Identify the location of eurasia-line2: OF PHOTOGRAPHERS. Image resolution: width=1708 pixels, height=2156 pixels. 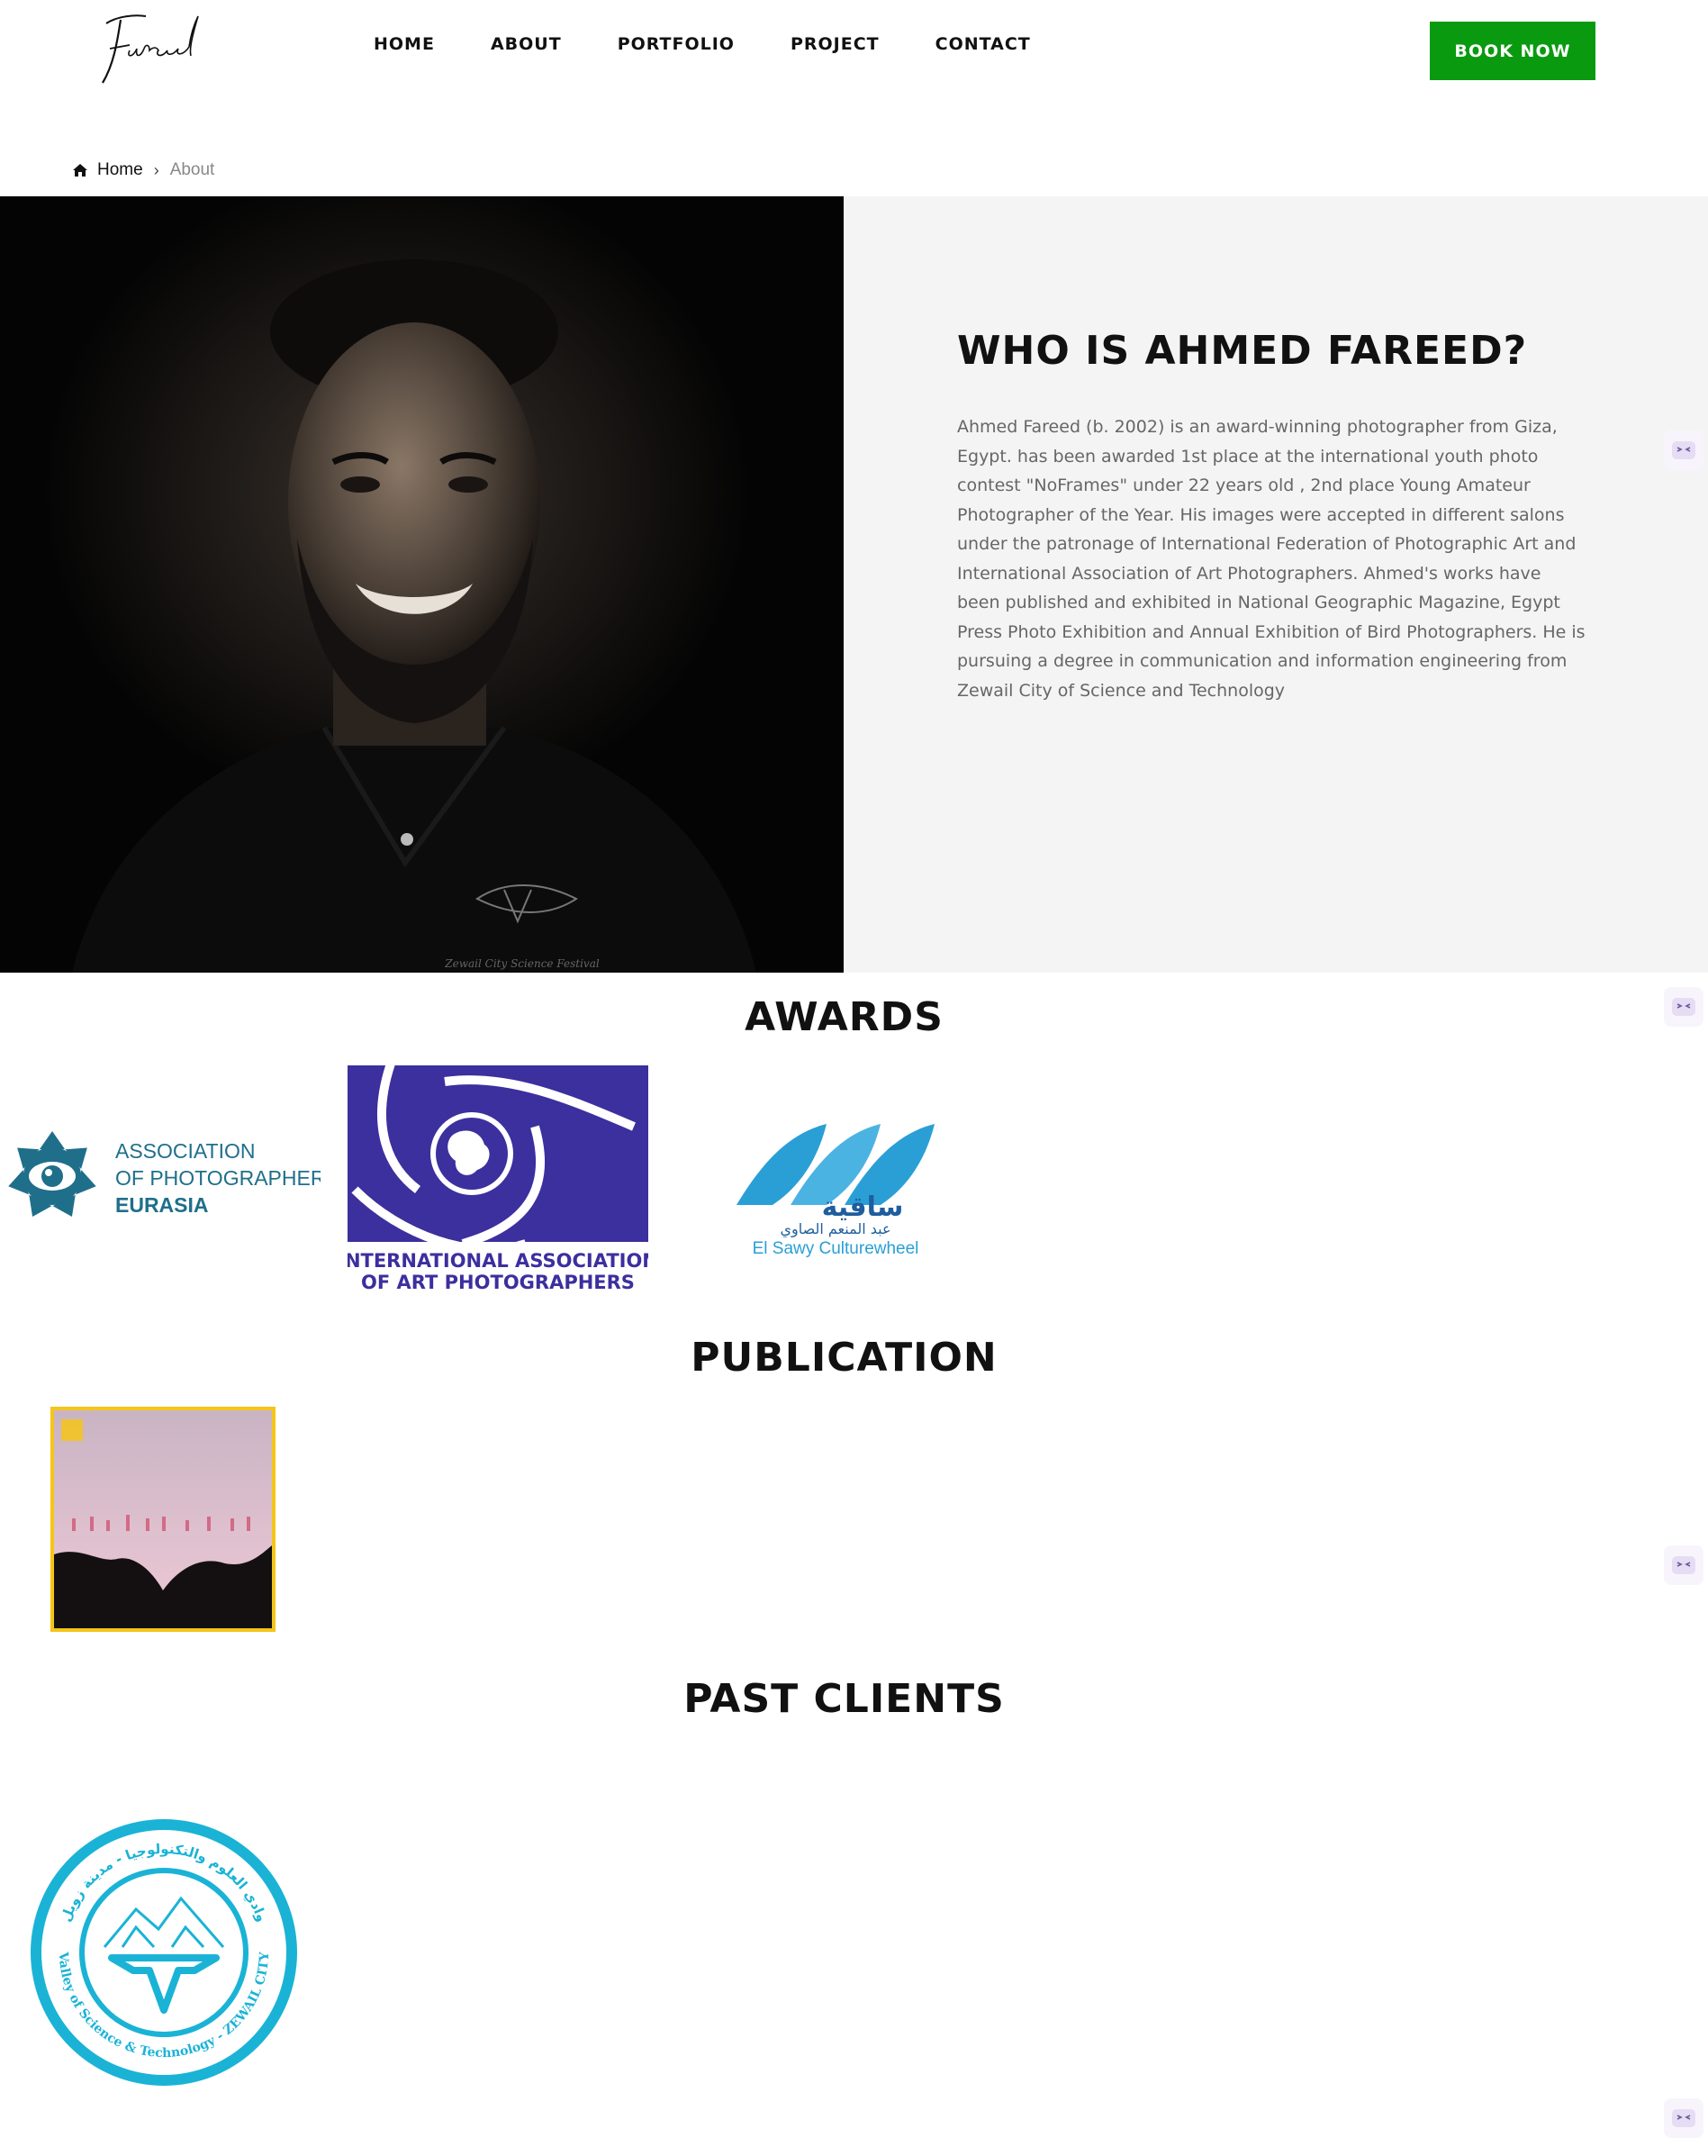
(218, 1178).